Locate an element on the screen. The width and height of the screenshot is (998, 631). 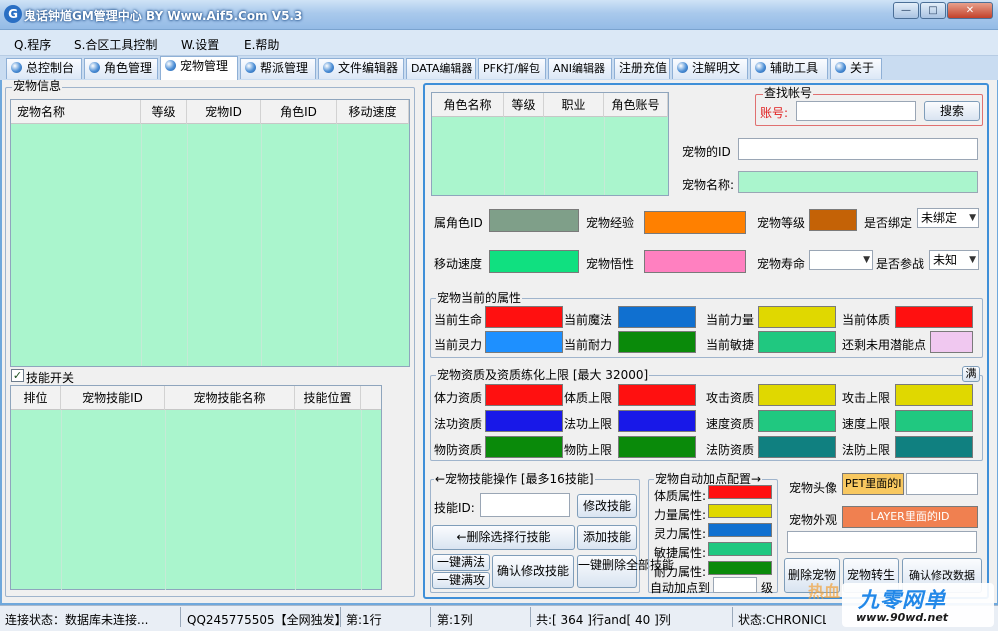
delete-selected-skill-button: ←删除选择行技能 is located at coordinates (503, 537).